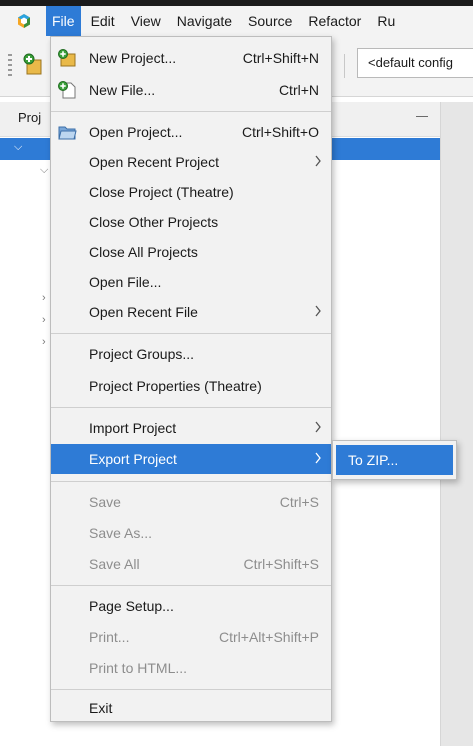  I want to click on menu-item-export-project: Export Project, so click(191, 459).